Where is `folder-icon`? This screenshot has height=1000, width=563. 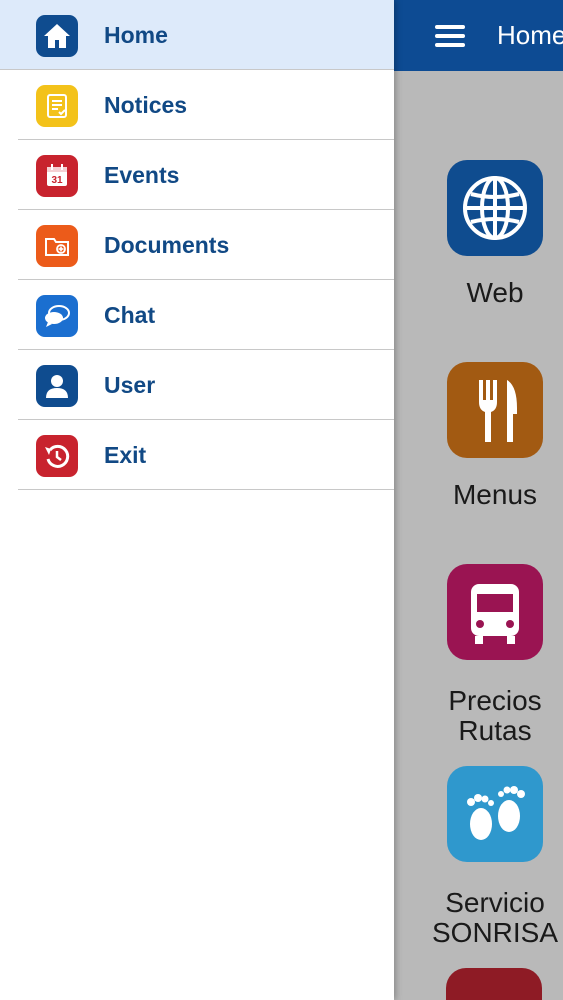
folder-icon is located at coordinates (57, 246).